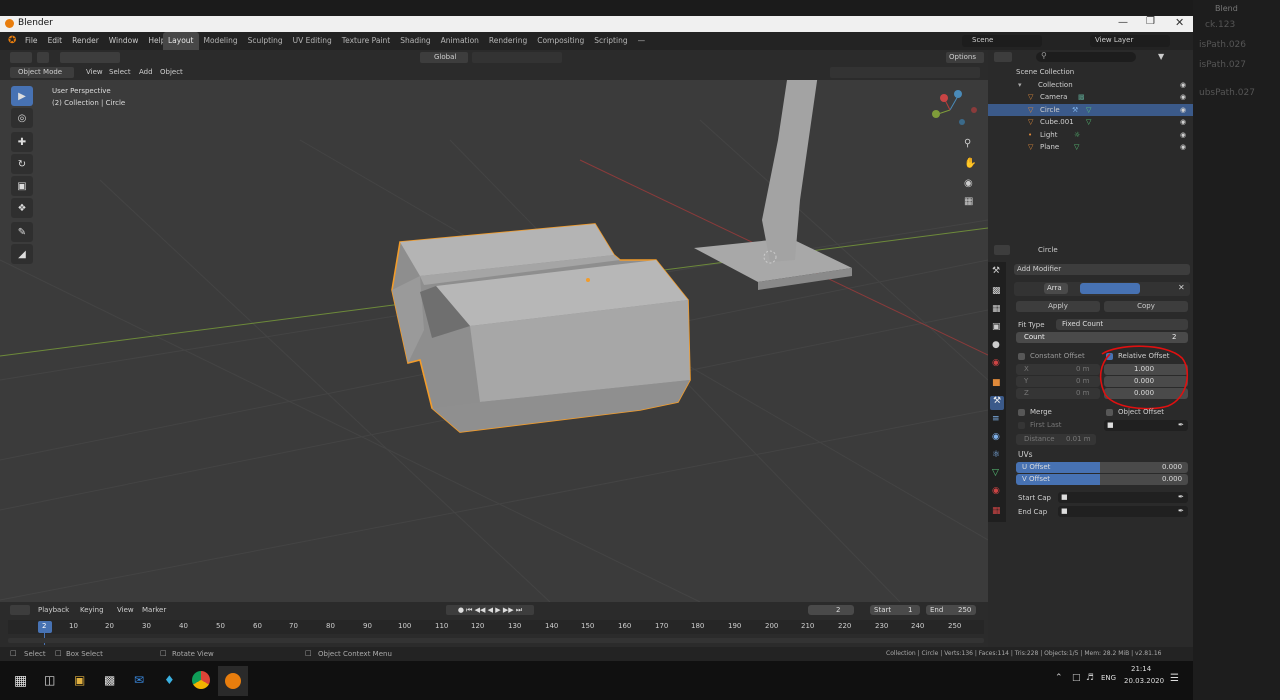 This screenshot has width=1280, height=700. I want to click on modifier-remove-icon: ✕, so click(1181, 287).